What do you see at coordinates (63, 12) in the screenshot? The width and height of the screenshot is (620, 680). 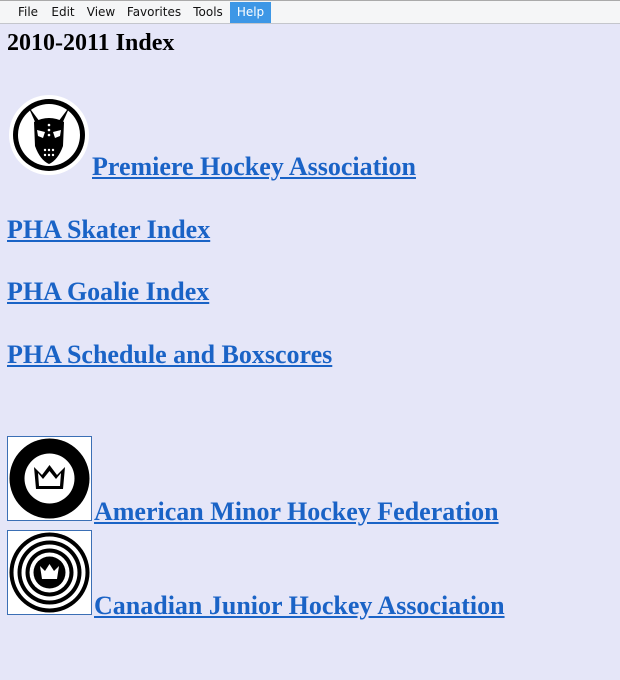 I see `menu-edit: Edit` at bounding box center [63, 12].